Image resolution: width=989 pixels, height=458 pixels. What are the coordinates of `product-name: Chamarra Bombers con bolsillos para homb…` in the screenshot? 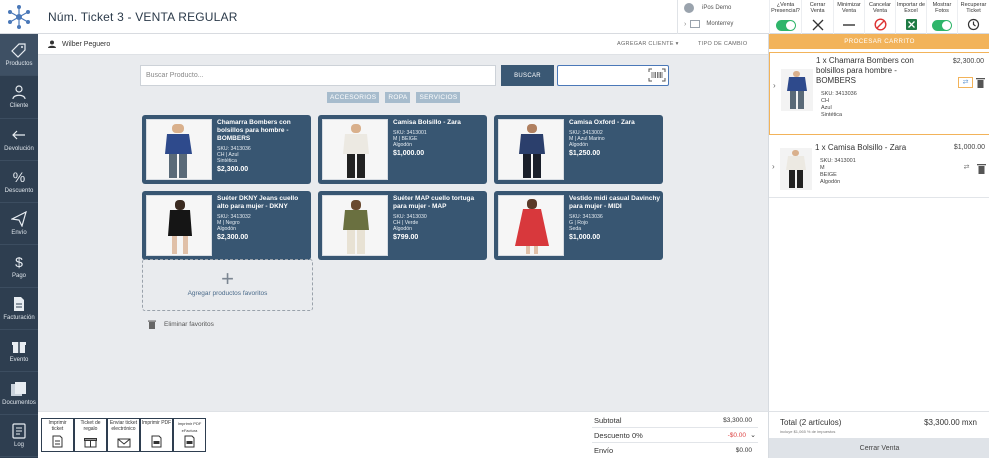 It's located at (254, 130).